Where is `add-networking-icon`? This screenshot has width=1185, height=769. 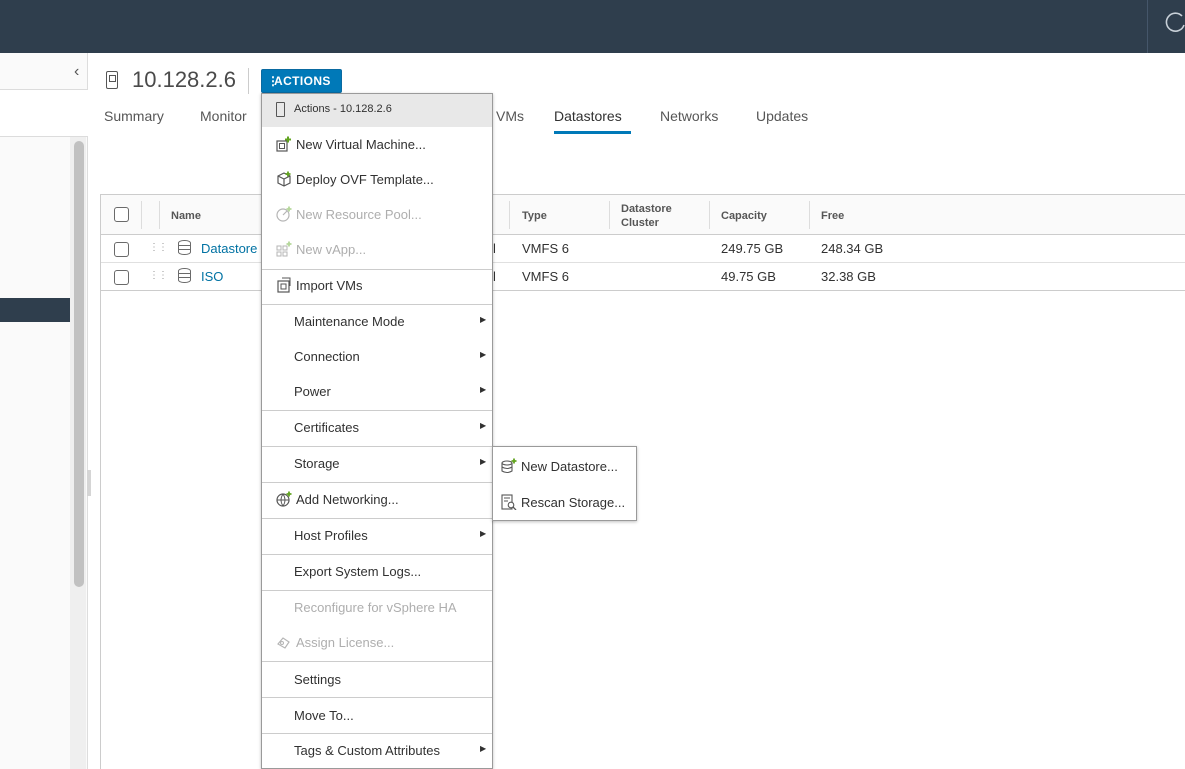
add-networking-icon is located at coordinates (284, 499).